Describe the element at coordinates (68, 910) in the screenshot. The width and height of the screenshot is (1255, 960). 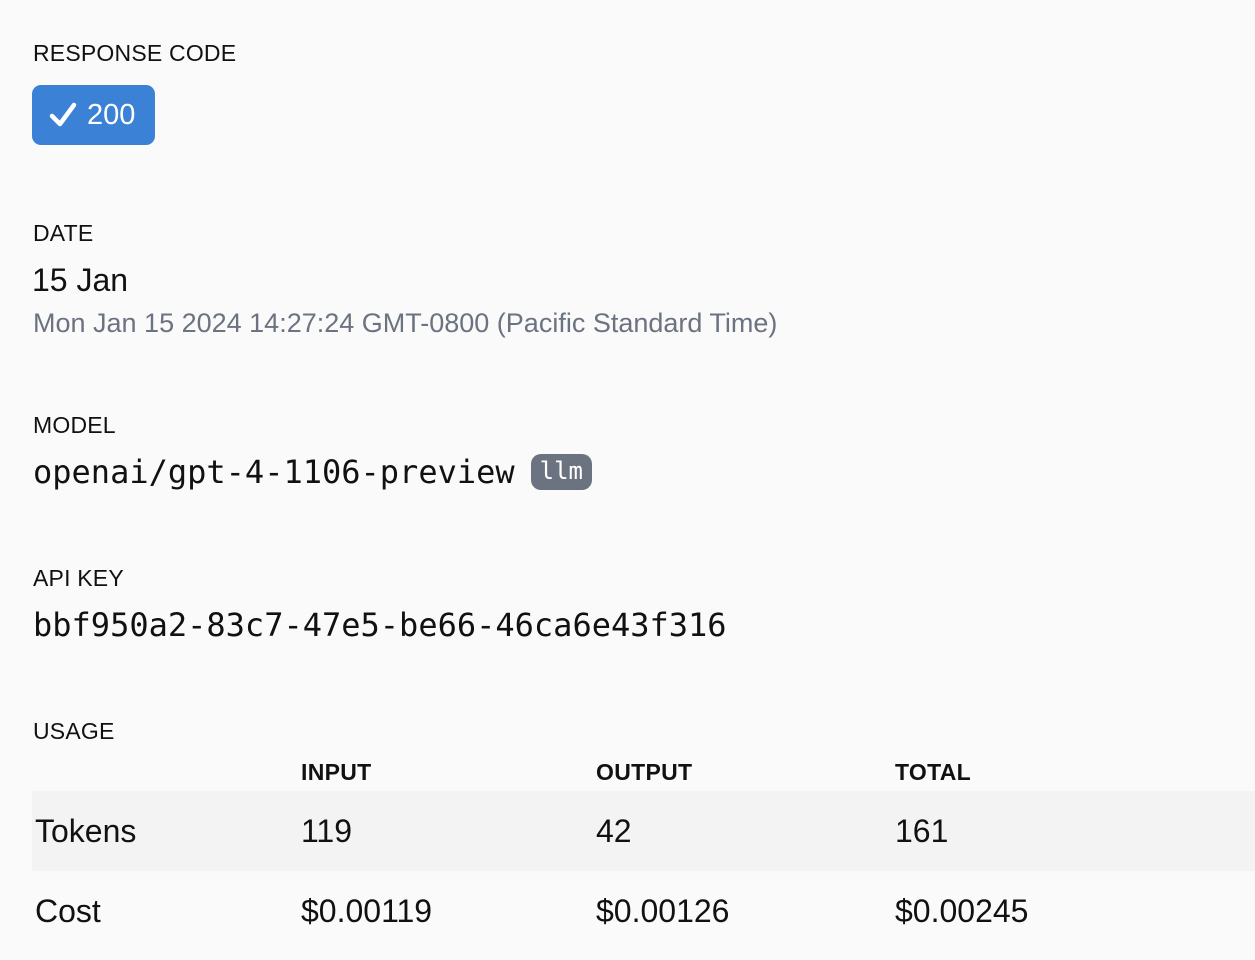
I see `usage-row-label: Cost` at that location.